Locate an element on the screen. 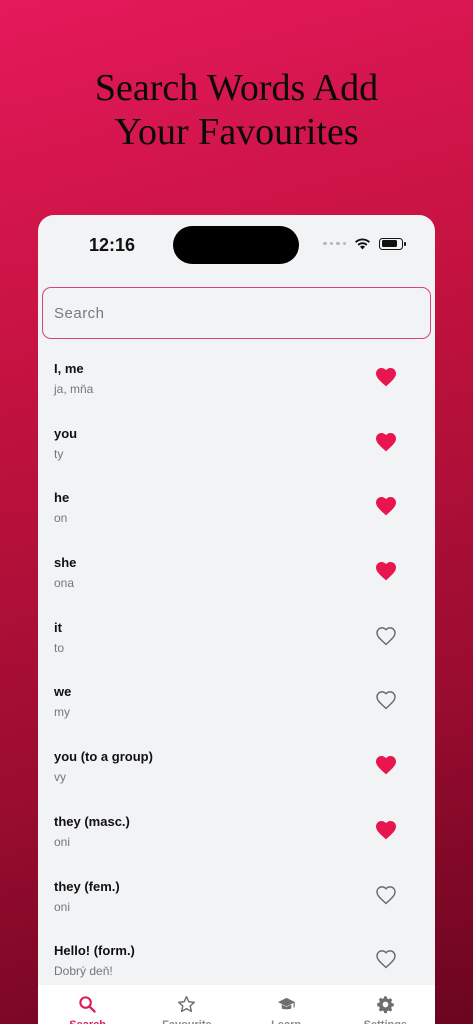  word-english: she is located at coordinates (65, 563).